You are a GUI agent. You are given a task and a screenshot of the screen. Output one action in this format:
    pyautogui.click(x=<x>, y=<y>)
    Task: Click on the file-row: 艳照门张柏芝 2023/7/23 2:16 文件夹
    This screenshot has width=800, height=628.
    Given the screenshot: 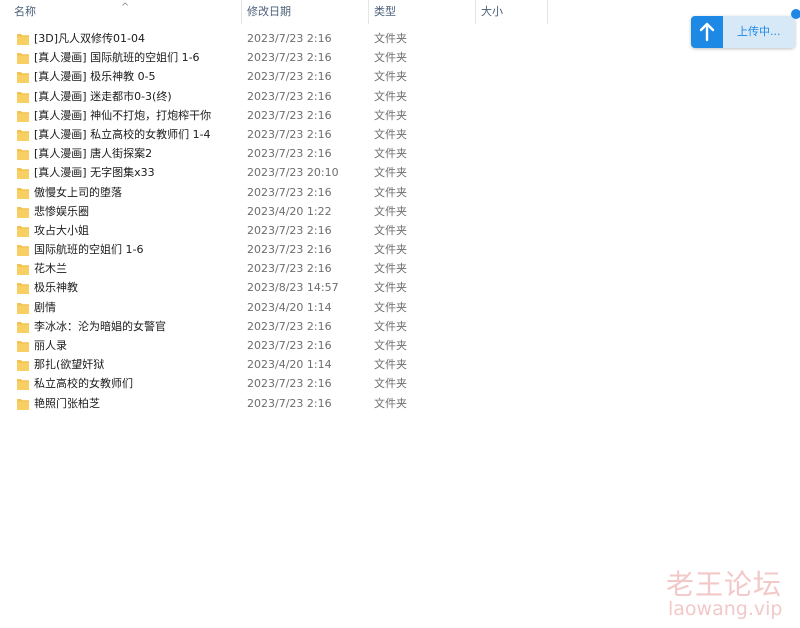 What is the action you would take?
    pyautogui.click(x=274, y=403)
    